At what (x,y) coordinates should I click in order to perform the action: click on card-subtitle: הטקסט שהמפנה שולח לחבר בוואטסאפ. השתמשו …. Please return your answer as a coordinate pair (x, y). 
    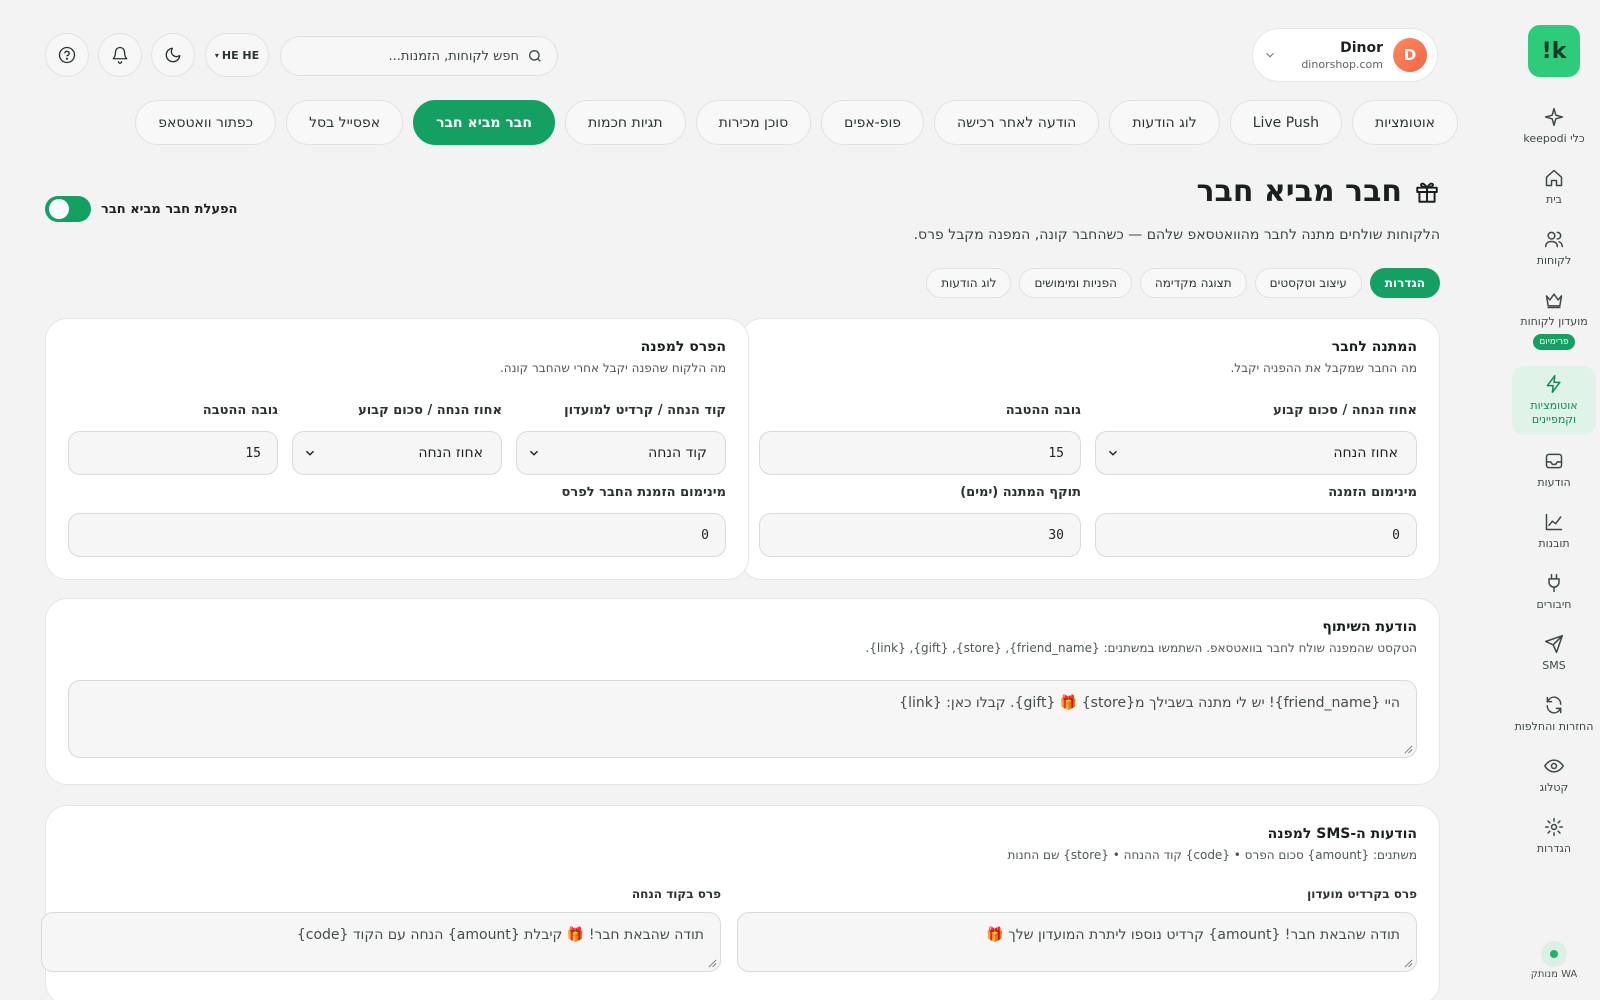
    Looking at the image, I should click on (1141, 648).